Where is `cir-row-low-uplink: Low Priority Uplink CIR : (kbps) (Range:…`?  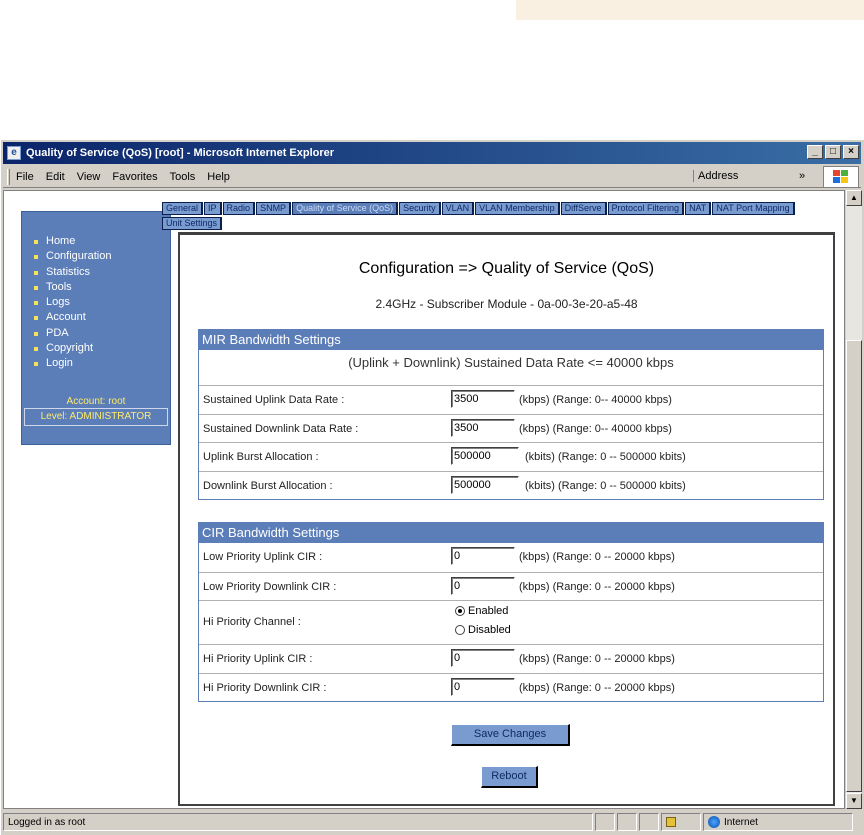 cir-row-low-uplink: Low Priority Uplink CIR : (kbps) (Range:… is located at coordinates (511, 557).